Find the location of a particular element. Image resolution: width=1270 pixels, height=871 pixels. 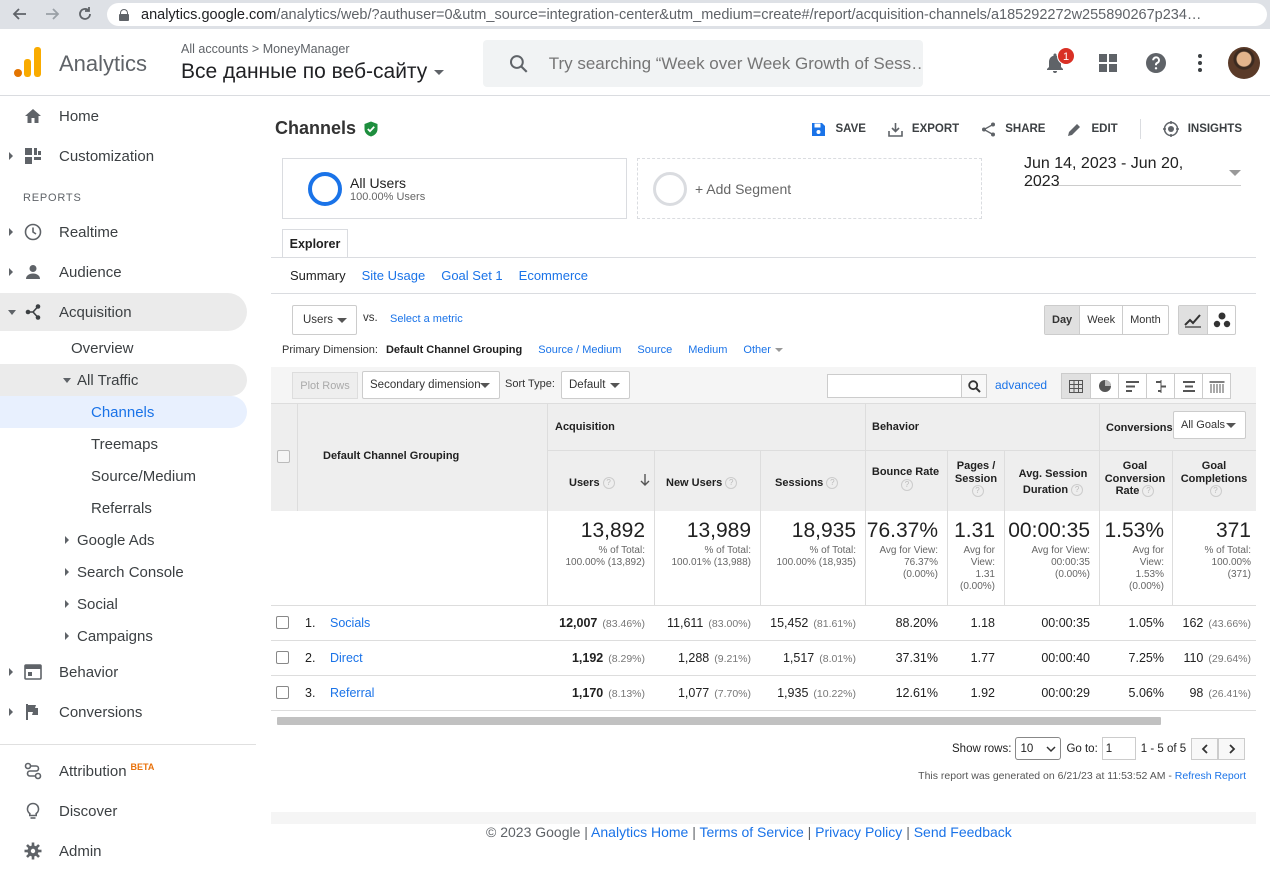

forward-arrow-icon is located at coordinates (52, 14).